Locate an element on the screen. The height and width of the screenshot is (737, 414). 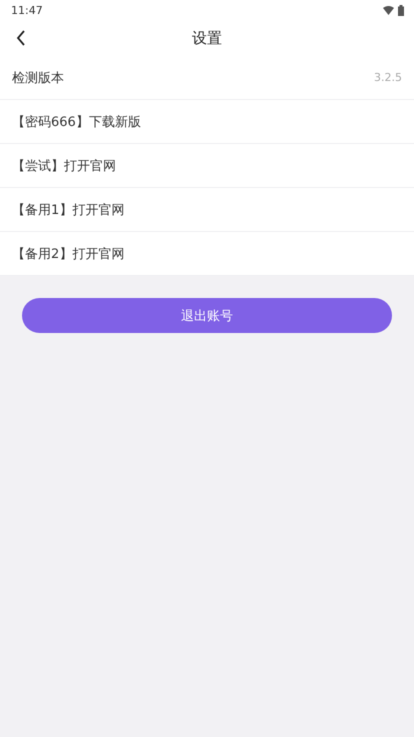
battery-icon is located at coordinates (401, 10).